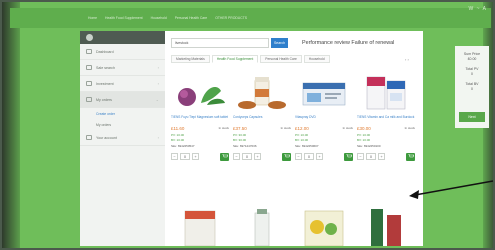 This screenshot has height=250, width=495. What do you see at coordinates (89, 137) in the screenshot?
I see `user-icon` at bounding box center [89, 137].